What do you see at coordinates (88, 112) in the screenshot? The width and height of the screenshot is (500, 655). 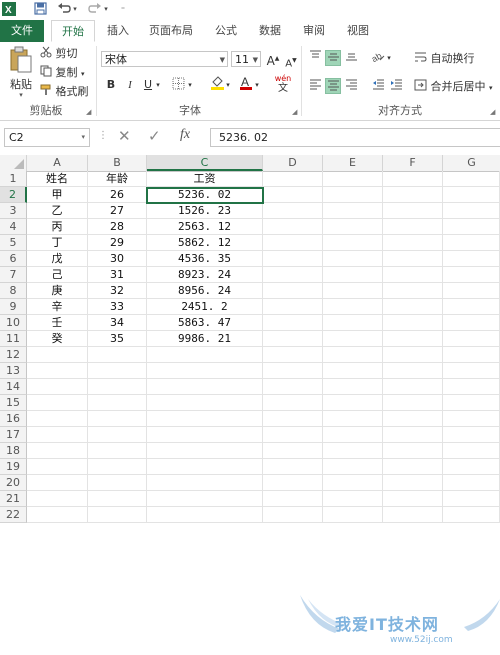 I see `clipboard-launcher-icon: ◢` at bounding box center [88, 112].